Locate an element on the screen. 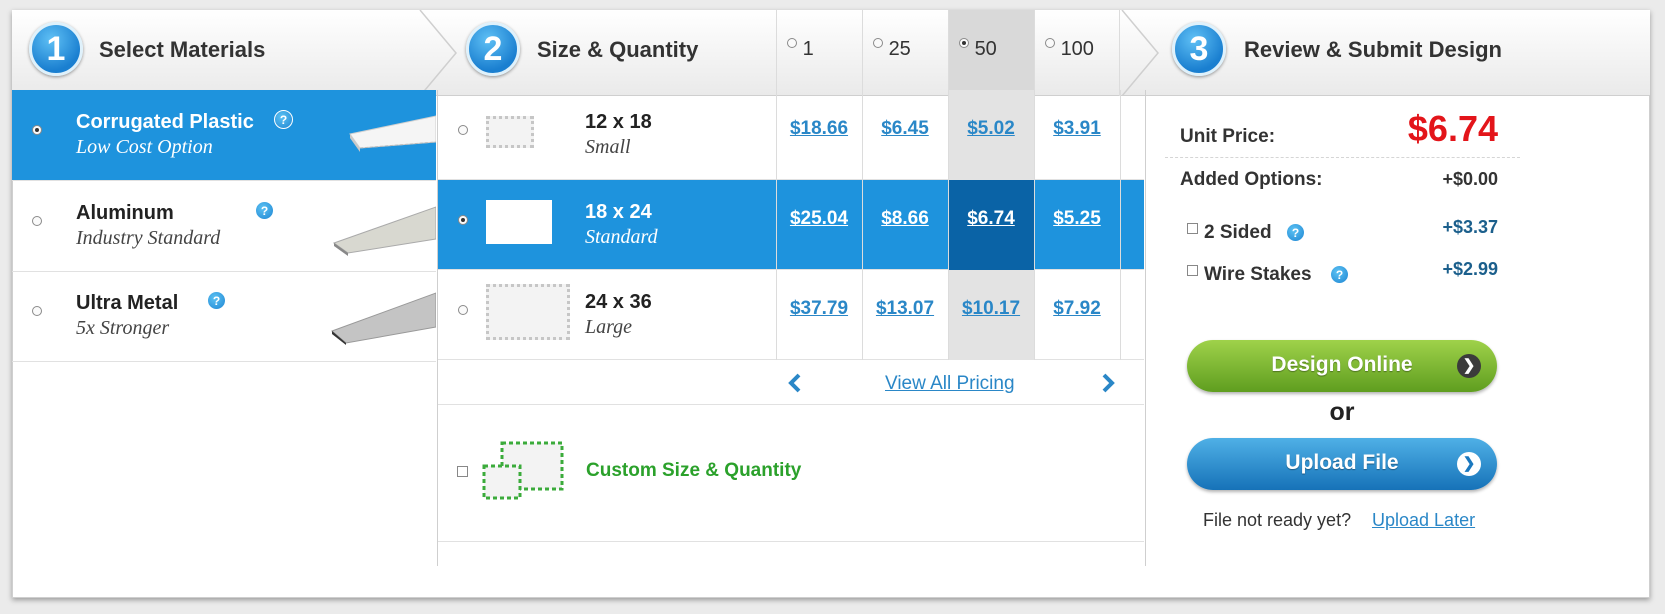 The image size is (1665, 614). price-link: $37.79 is located at coordinates (819, 309).